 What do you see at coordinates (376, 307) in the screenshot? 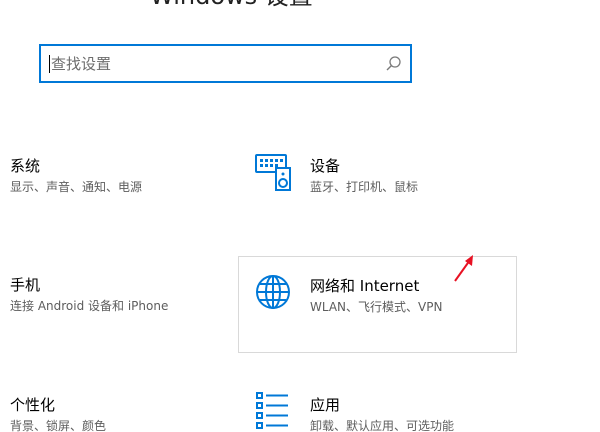
I see `tile-description: WLAN、飞行模式、VPN` at bounding box center [376, 307].